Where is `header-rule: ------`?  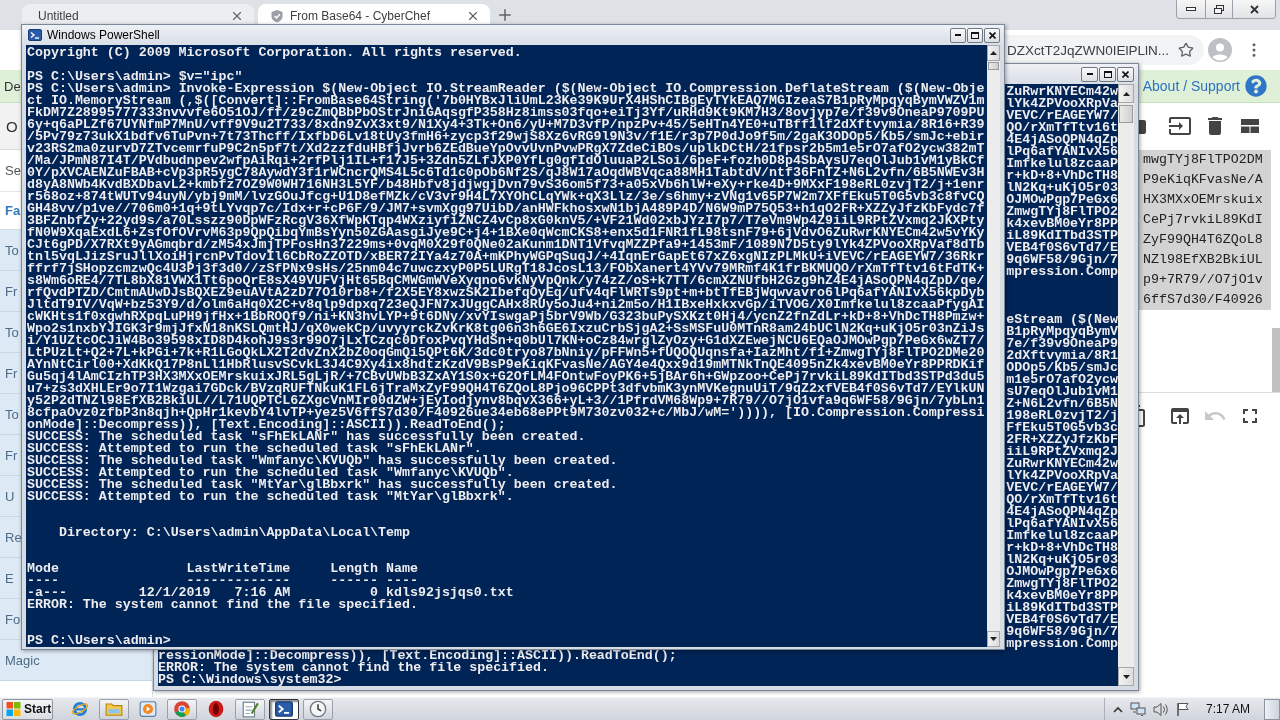
header-rule: ------ is located at coordinates (354, 581).